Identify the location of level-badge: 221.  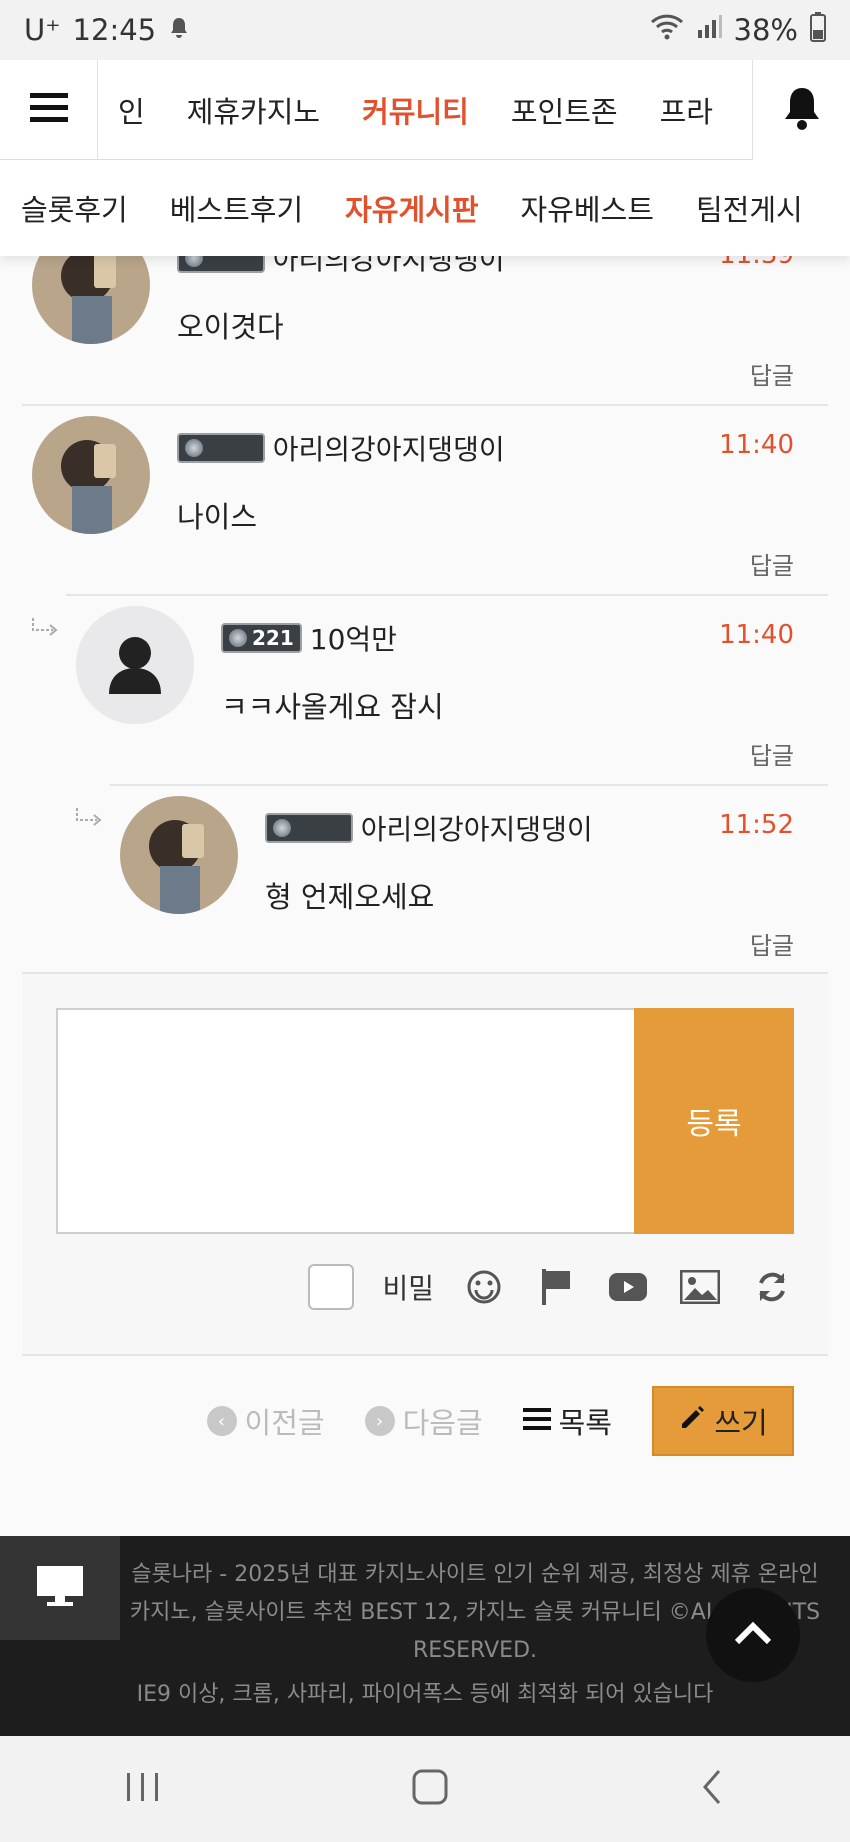
(261, 638).